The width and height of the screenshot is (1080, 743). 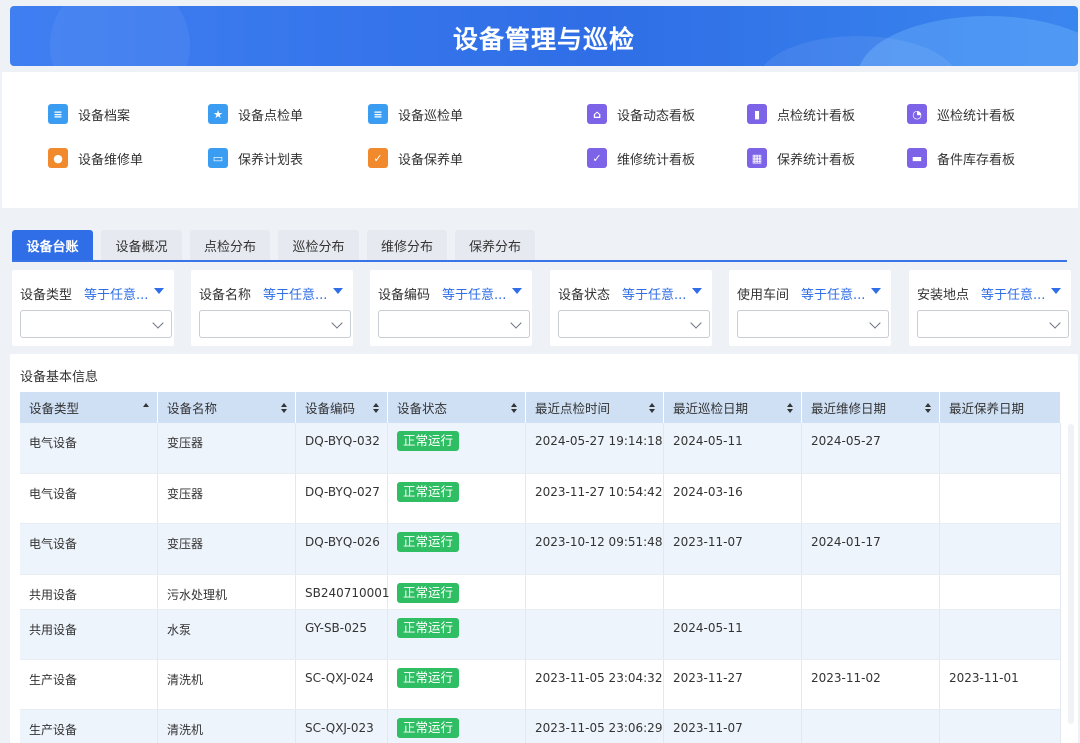 I want to click on menu-item: ≡ 设备巡检单, so click(x=415, y=114).